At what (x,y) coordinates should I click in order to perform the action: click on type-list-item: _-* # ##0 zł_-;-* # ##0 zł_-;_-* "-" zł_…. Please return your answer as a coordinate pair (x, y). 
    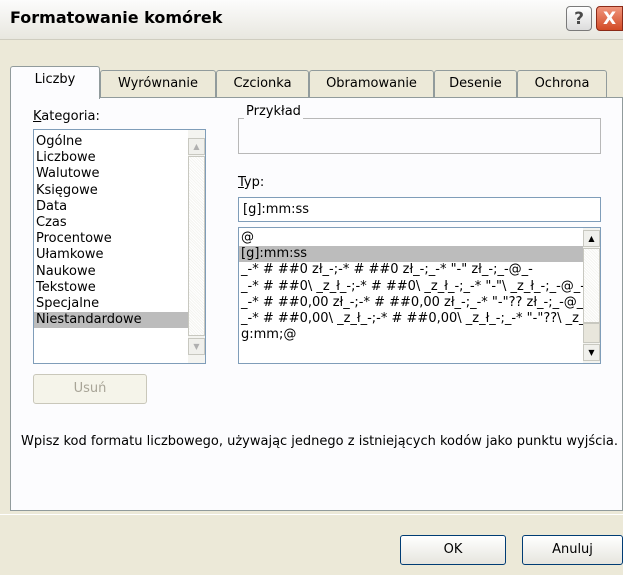
    Looking at the image, I should click on (412, 270).